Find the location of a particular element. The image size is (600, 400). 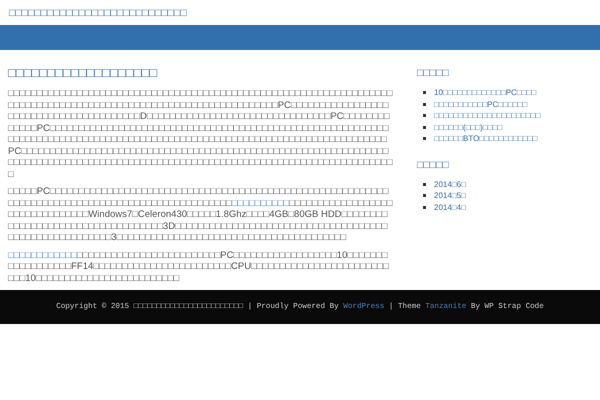

article-paragraph: □□□□□□□□□□□□□□□□□□□□□□□□□□□□□□□□□□□□□PC□□□□□□□□□□□□□□□□□□10□□□□□□□□□□□□□□□□□□FF14□□□□□□□□□□□□□□□□□□□□□□□□CPU□□□□□□□□□□□□□□□□□□□□□□□□□□□10□□□□□□□□□□□□□□□□□□□□□□□□□ is located at coordinates (199, 267).